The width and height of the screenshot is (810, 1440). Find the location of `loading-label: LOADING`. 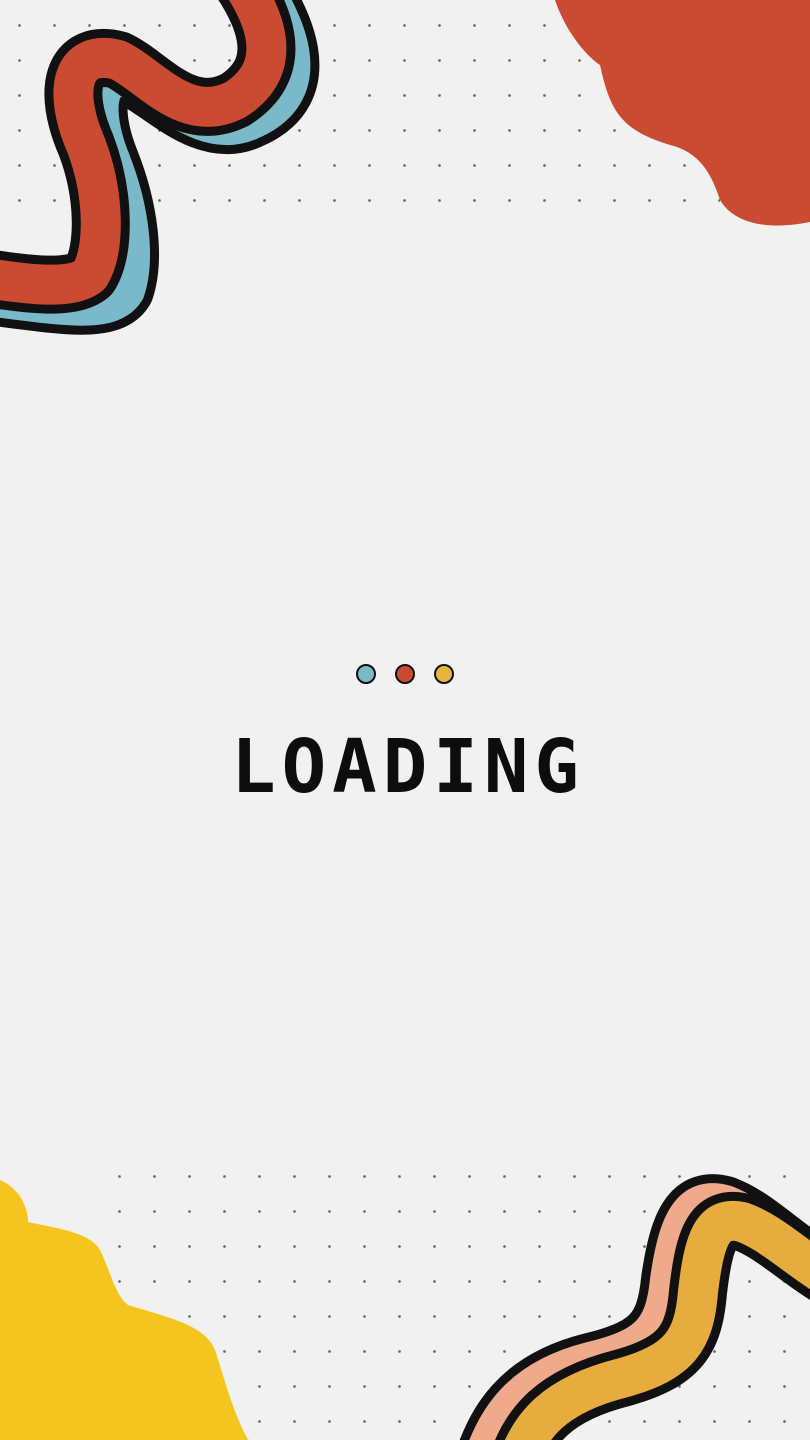

loading-label: LOADING is located at coordinates (408, 767).